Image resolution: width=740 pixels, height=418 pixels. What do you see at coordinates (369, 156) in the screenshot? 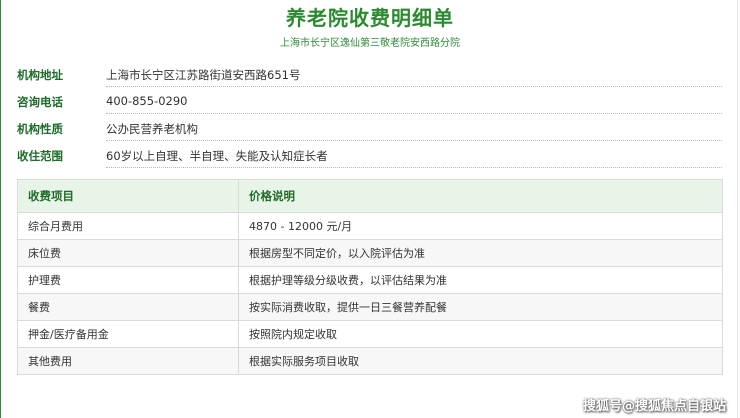
I see `info-row-scope: 收住范围 60岁以上自理、半自理、失能及认知症长者` at bounding box center [369, 156].